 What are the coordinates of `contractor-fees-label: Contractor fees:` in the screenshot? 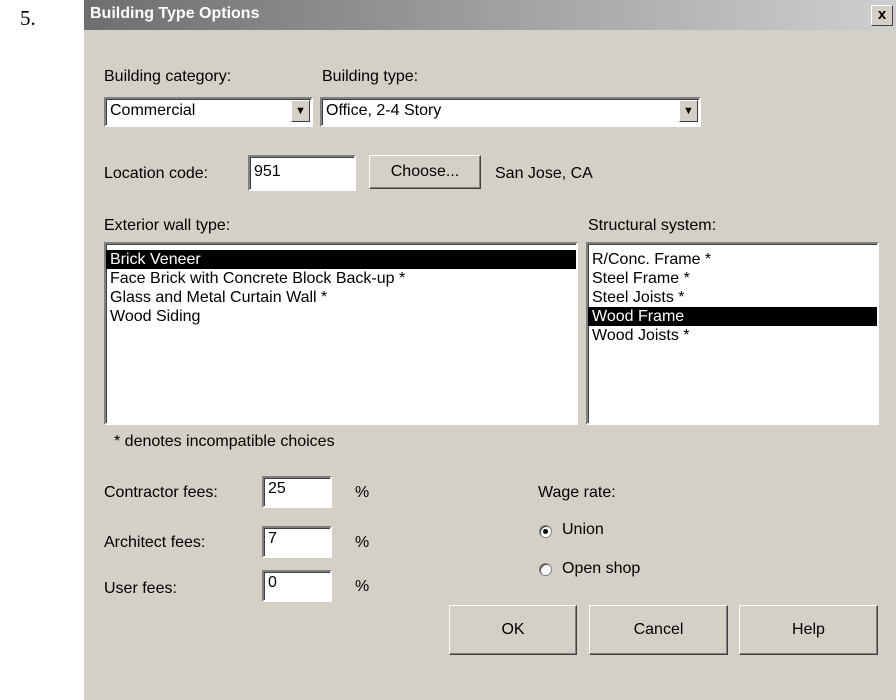 It's located at (161, 492).